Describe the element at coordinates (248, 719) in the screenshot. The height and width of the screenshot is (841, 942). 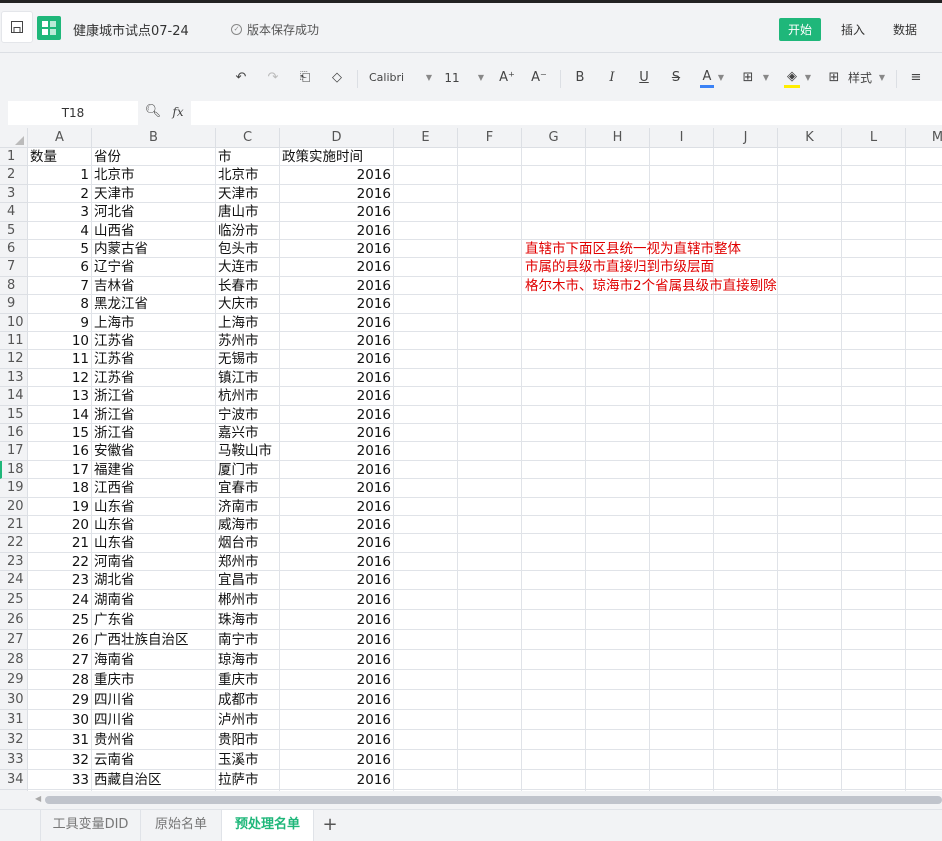
I see `data-cell: 泸州市` at that location.